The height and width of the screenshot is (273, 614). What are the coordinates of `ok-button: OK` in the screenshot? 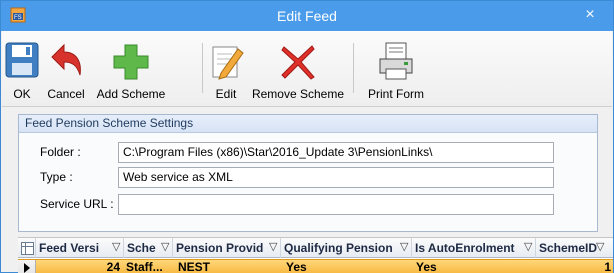 It's located at (22, 69).